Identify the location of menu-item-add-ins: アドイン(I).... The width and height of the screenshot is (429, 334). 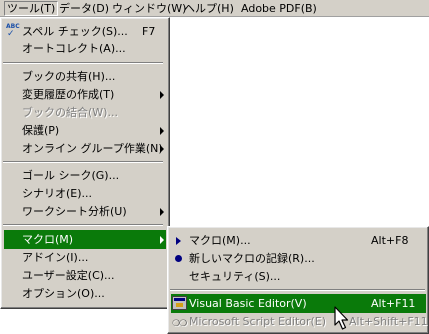
(85, 257).